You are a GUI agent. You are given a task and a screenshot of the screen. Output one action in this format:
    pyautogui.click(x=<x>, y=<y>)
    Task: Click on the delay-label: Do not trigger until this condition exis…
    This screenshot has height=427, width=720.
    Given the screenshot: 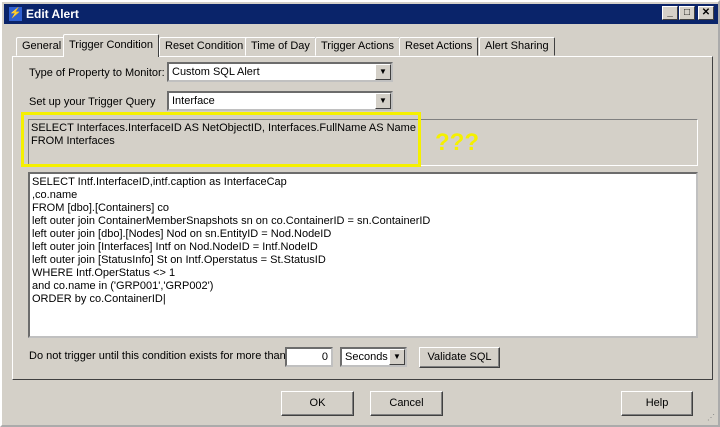 What is the action you would take?
    pyautogui.click(x=157, y=356)
    